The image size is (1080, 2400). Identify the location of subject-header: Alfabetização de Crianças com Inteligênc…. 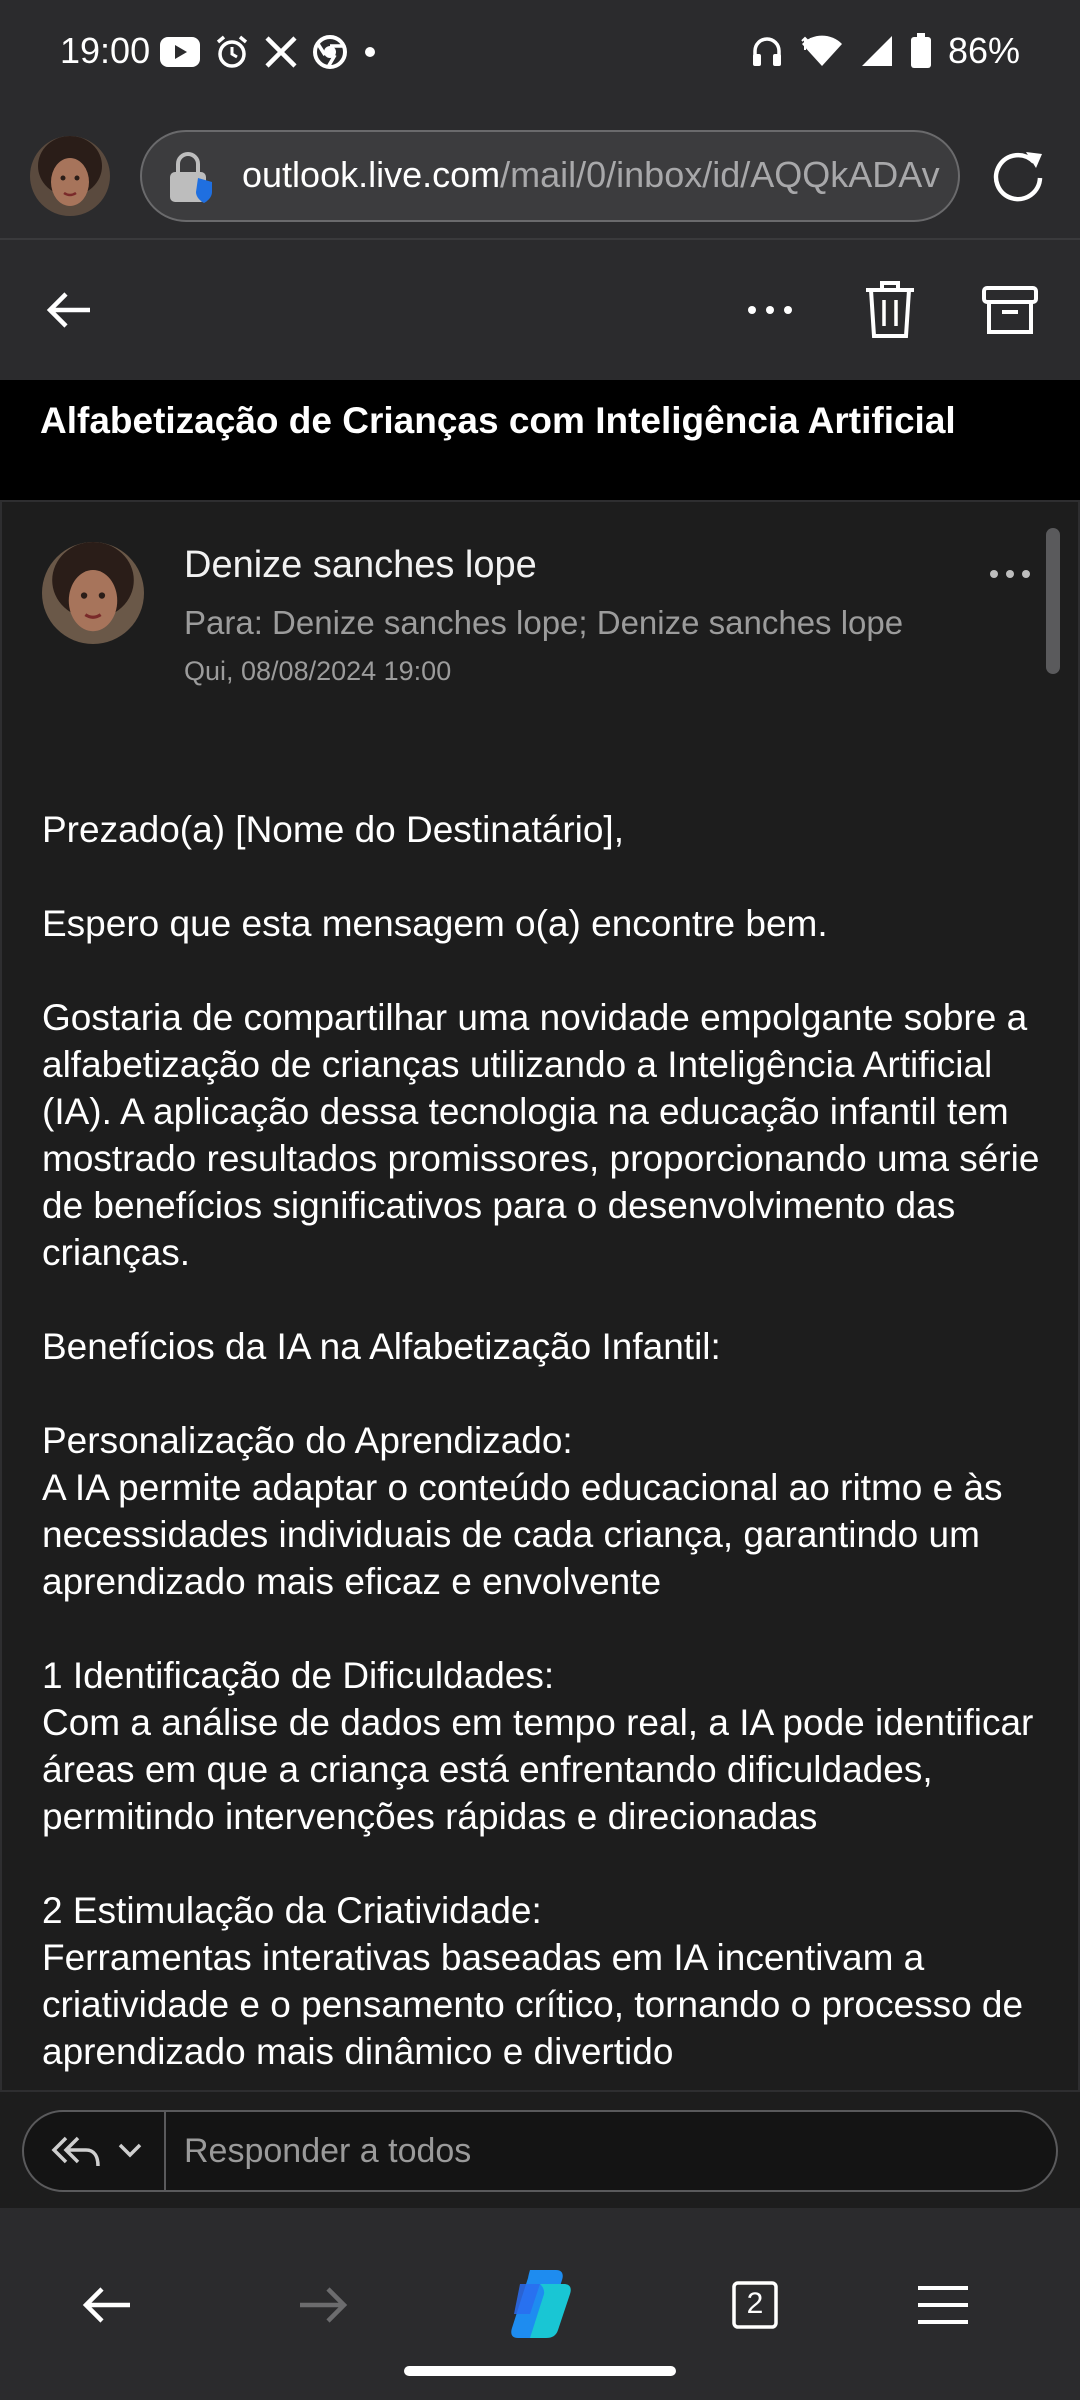
(540, 440).